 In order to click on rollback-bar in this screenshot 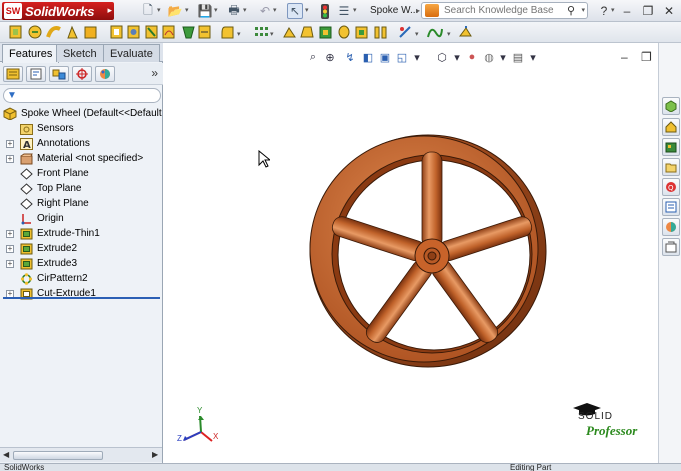, I will do `click(81, 298)`.